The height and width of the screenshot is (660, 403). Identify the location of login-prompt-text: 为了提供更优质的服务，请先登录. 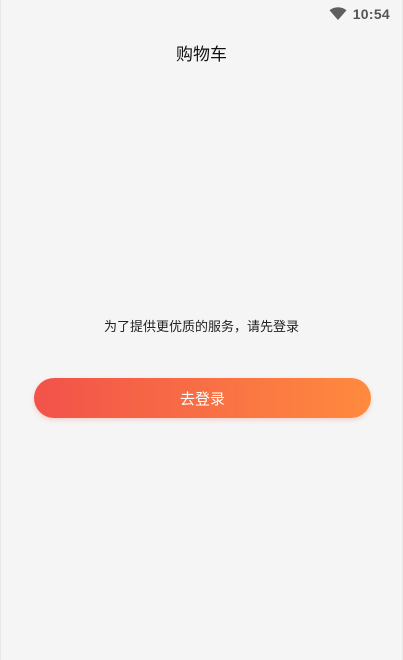
(201, 327).